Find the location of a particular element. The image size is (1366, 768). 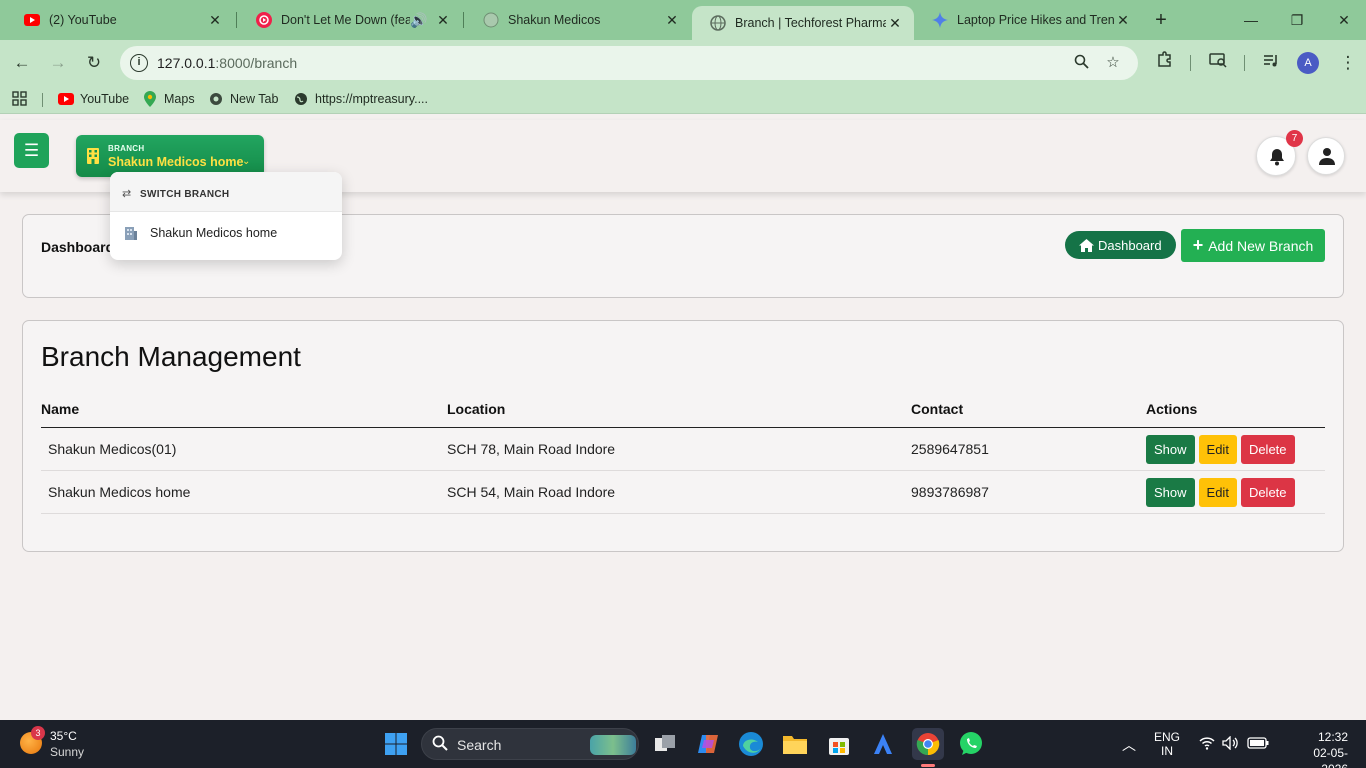

tray-overflow-icon: ︿ is located at coordinates (1129, 745).